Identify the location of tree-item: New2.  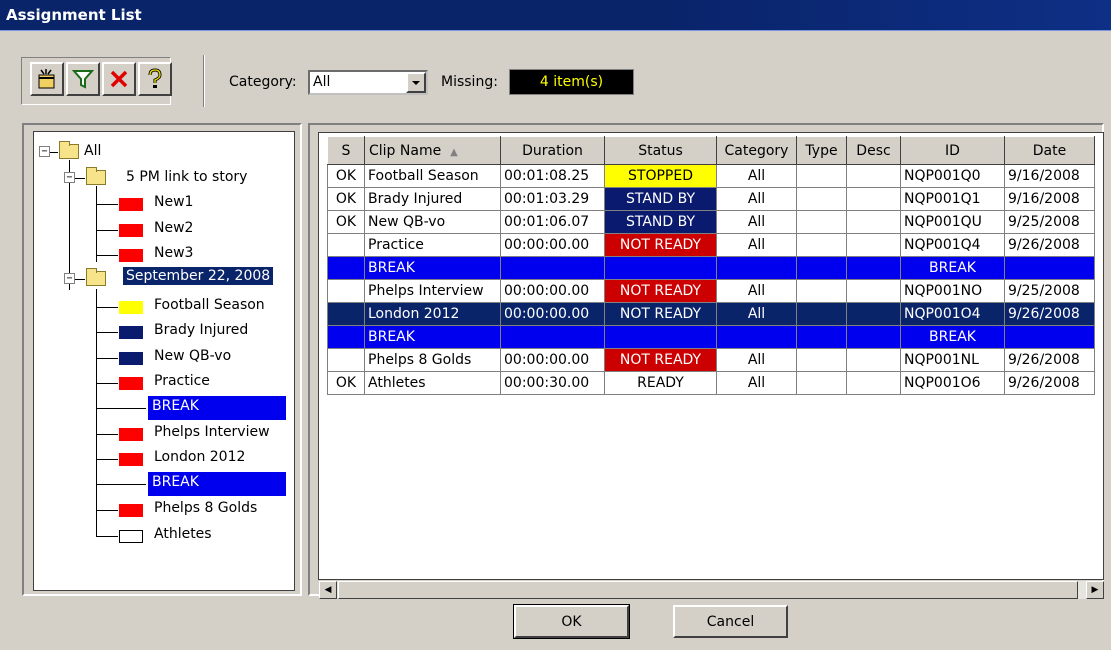
(173, 228).